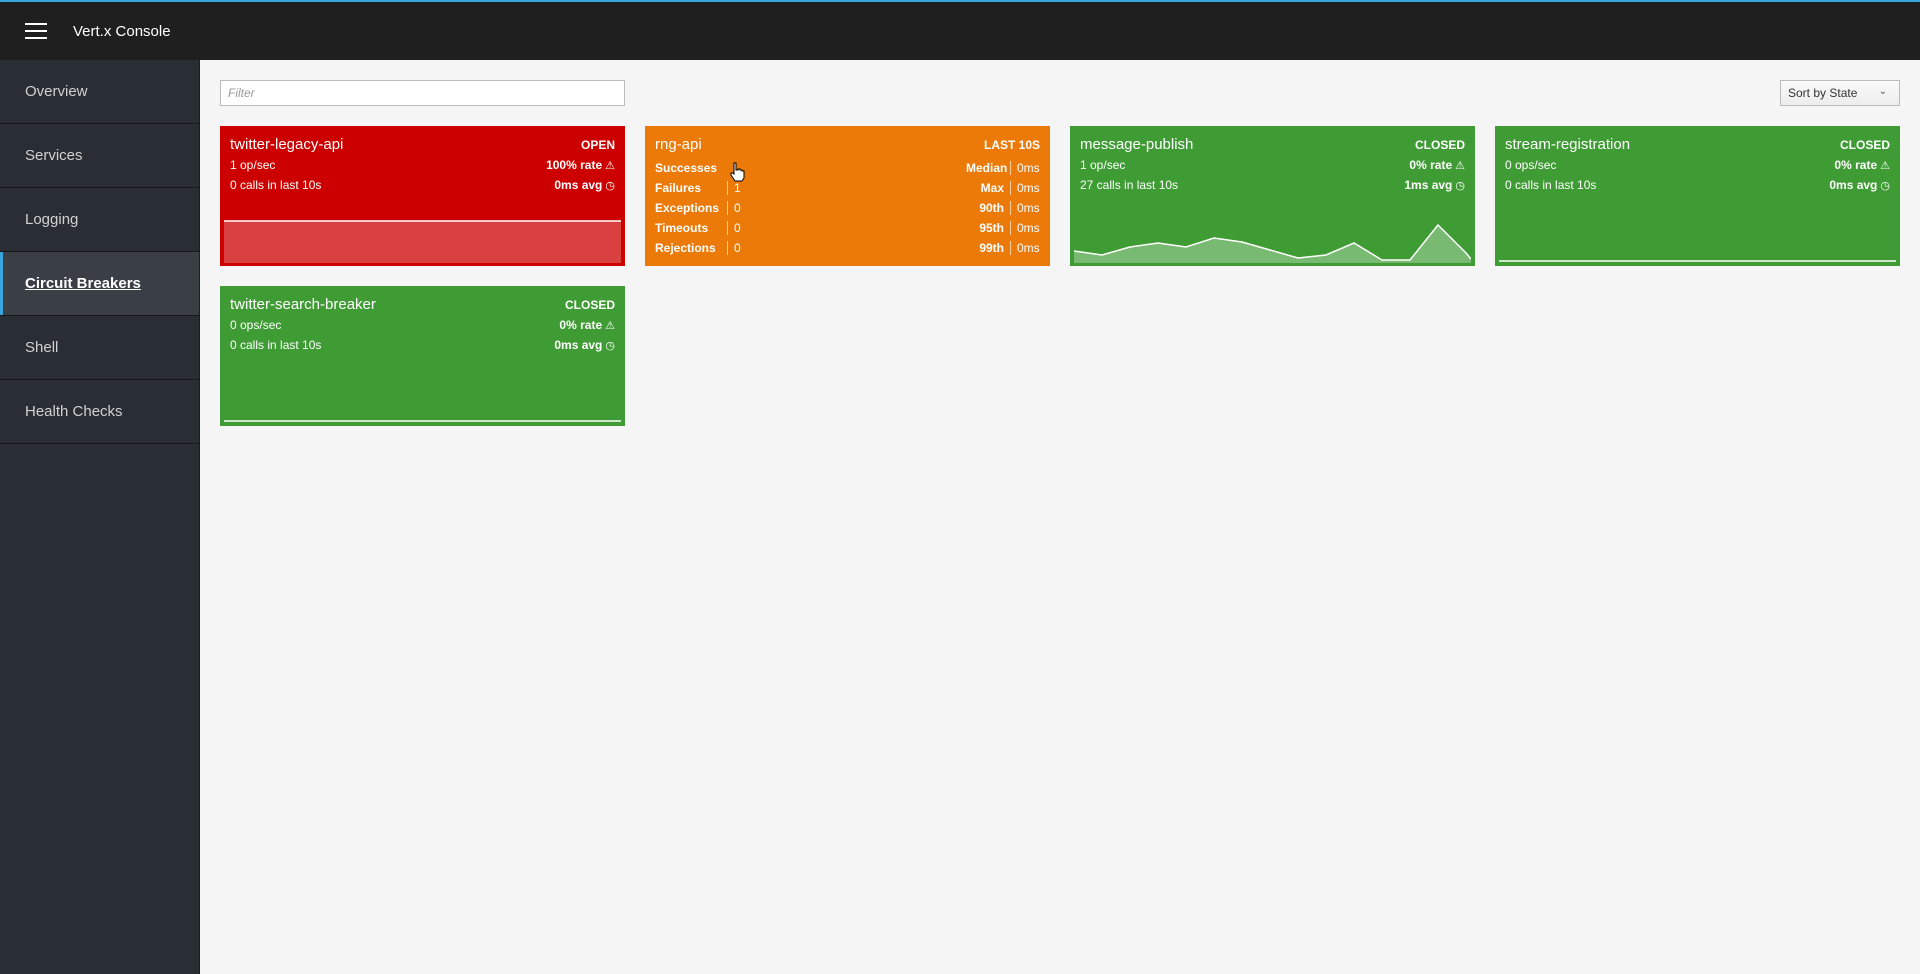 The height and width of the screenshot is (974, 1920). I want to click on percentile-label: 90th, so click(991, 208).